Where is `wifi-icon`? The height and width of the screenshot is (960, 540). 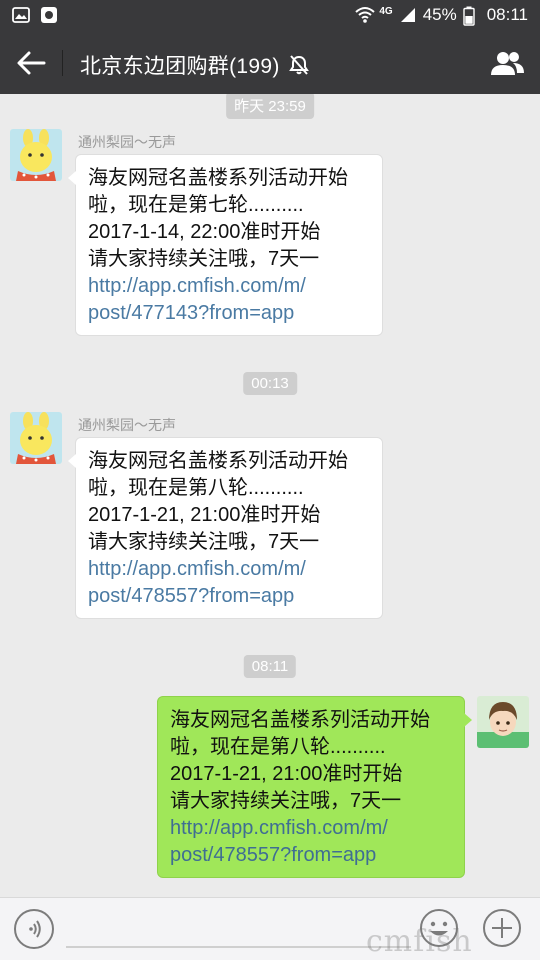 wifi-icon is located at coordinates (365, 15).